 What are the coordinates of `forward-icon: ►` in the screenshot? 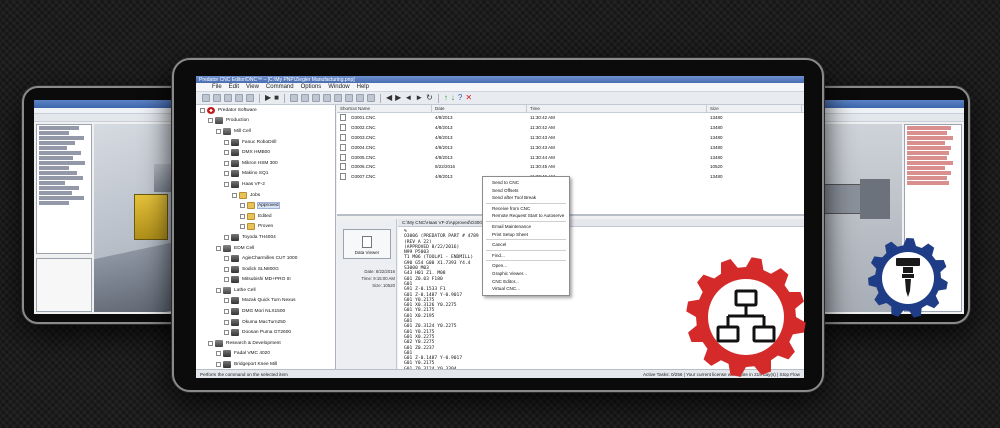 It's located at (419, 98).